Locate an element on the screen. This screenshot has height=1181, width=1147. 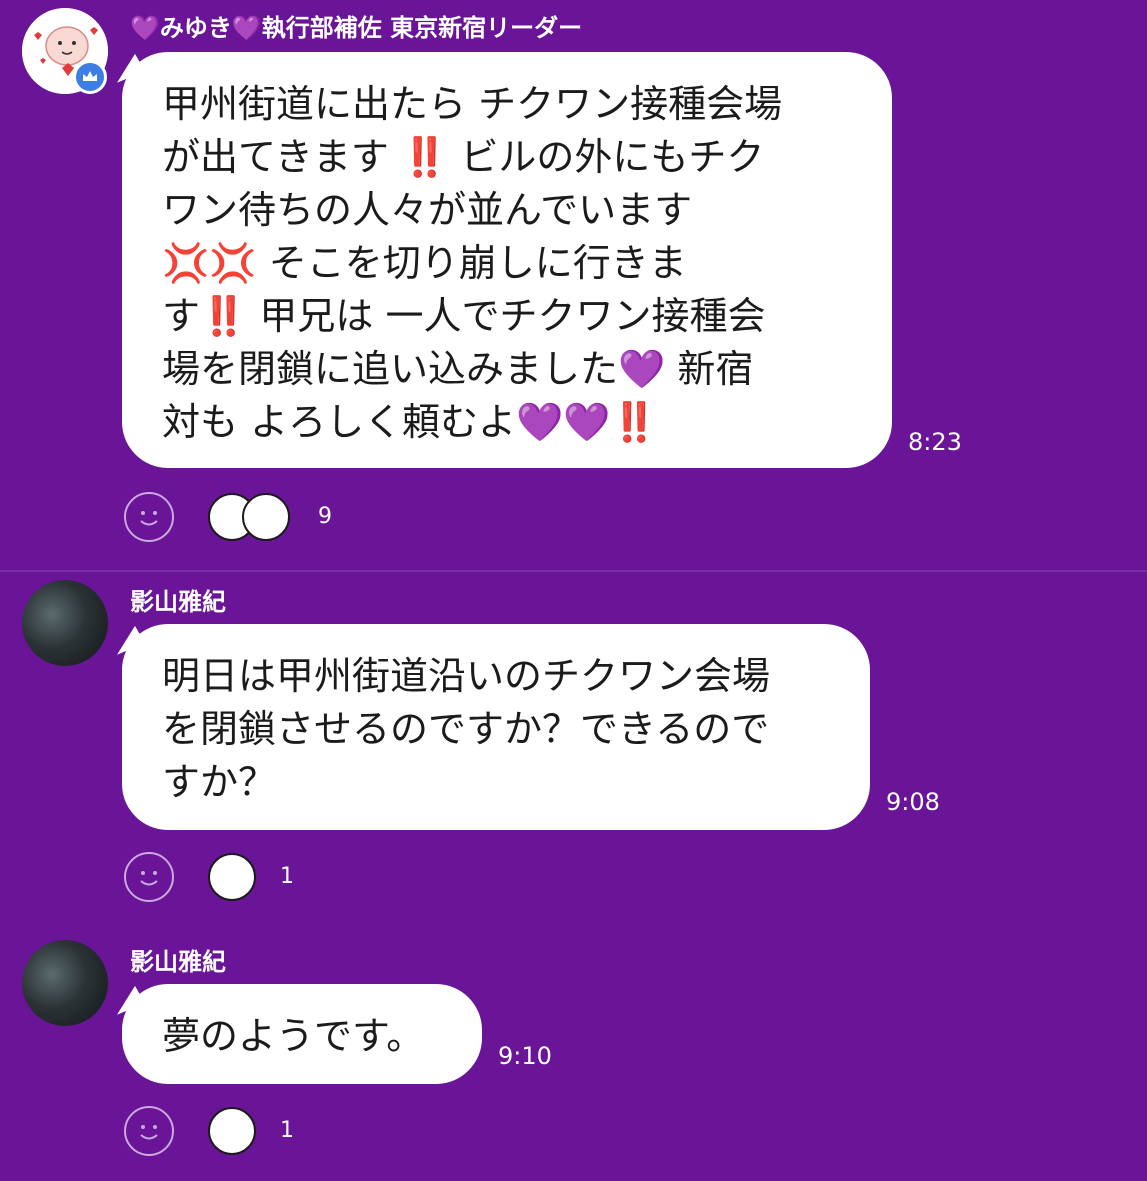
message-line: を閉鎖させるのですか？できるので is located at coordinates (466, 729).